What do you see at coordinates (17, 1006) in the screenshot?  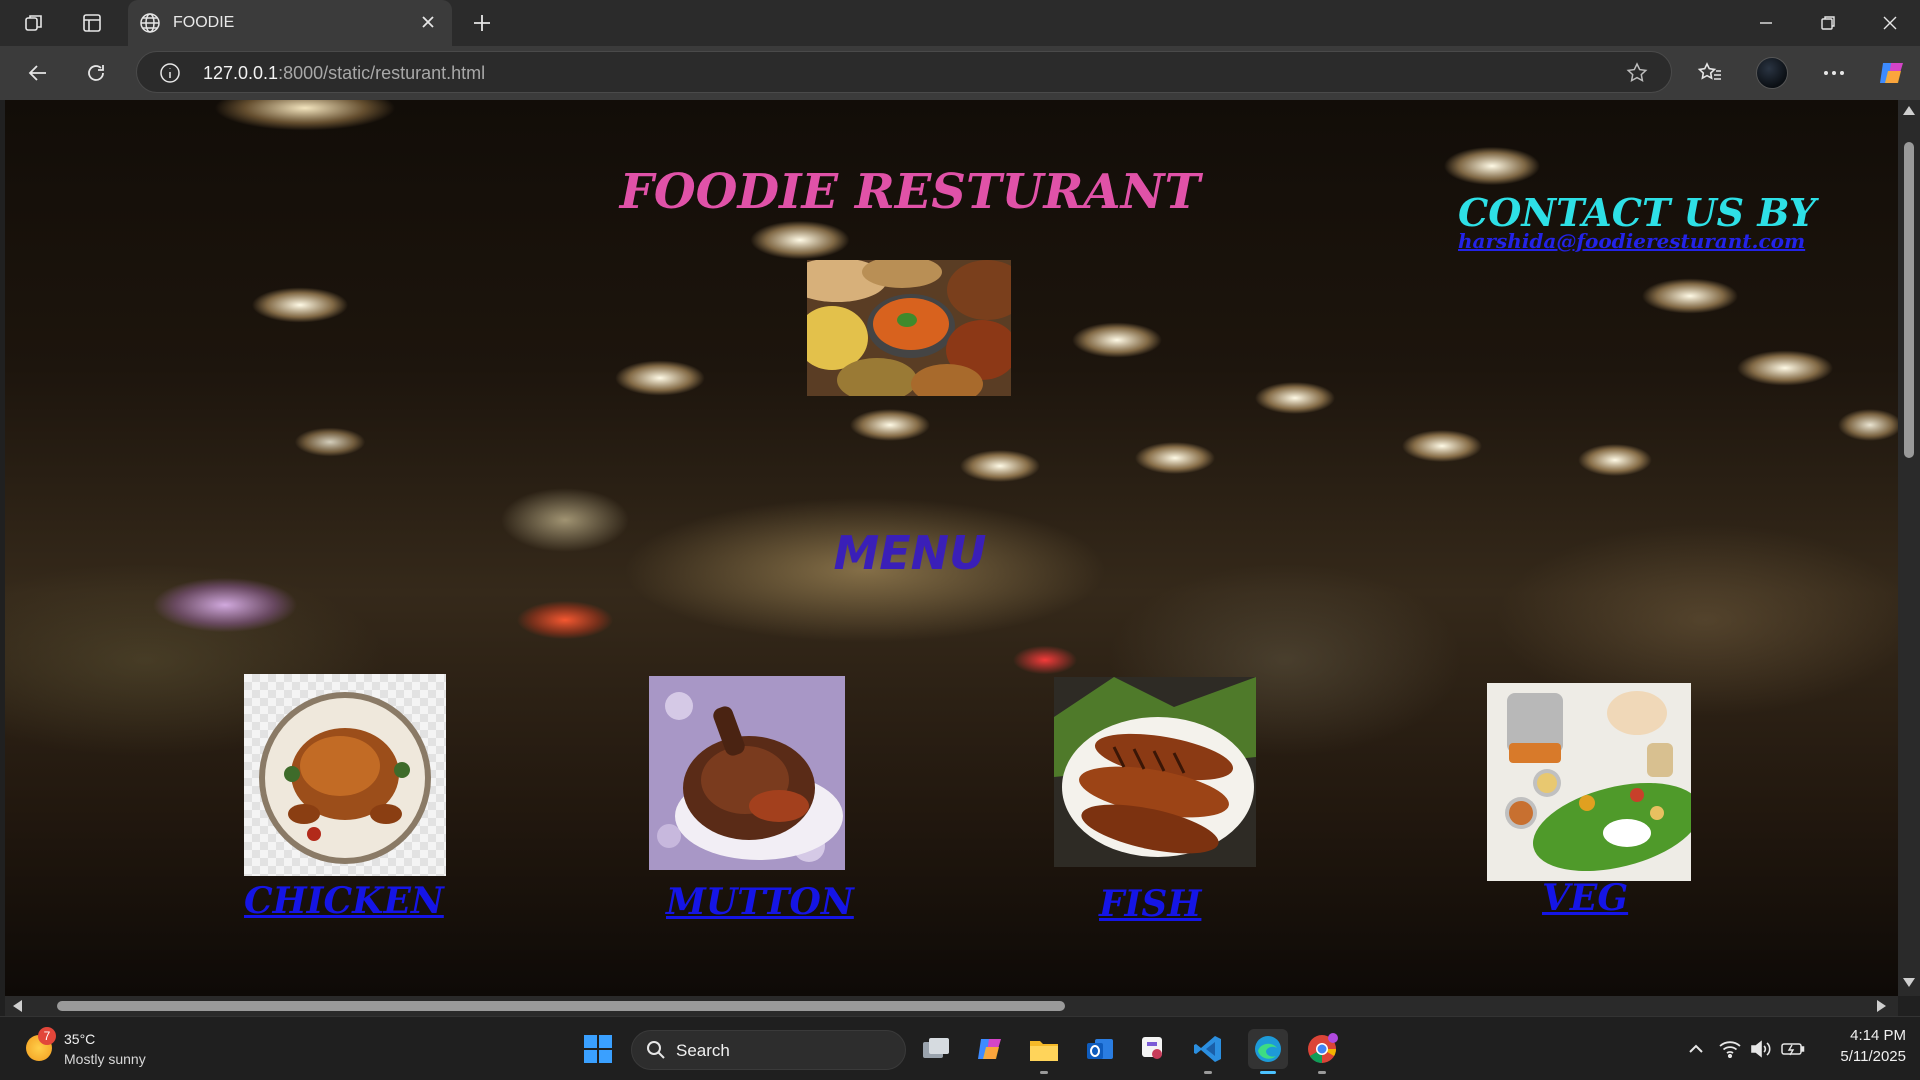 I see `scroll-left-arrow-icon` at bounding box center [17, 1006].